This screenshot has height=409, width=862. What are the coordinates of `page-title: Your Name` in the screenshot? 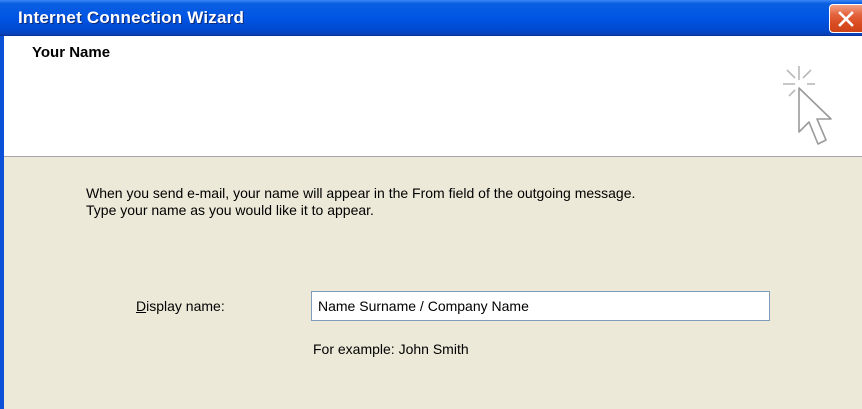 It's located at (71, 52).